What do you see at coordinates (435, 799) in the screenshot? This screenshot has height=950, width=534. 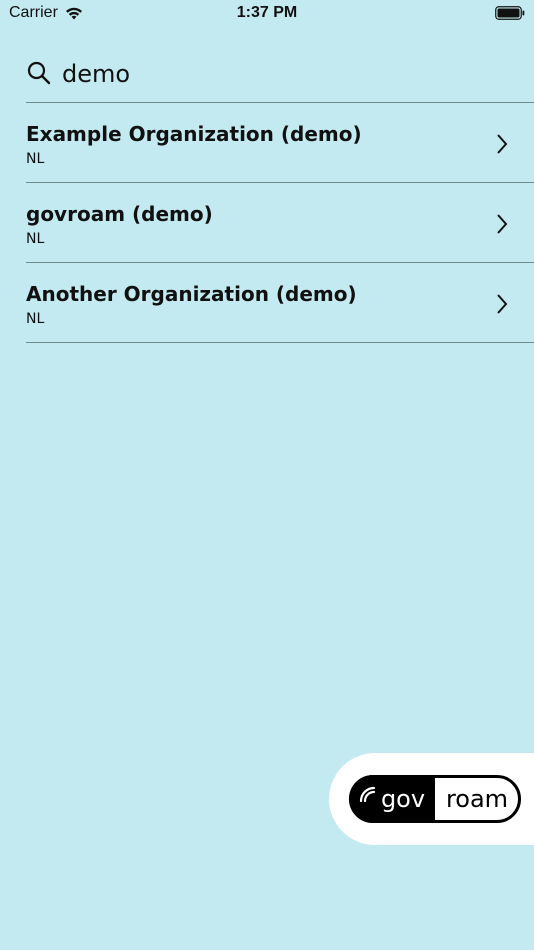 I see `govroam-logo: gov roam` at bounding box center [435, 799].